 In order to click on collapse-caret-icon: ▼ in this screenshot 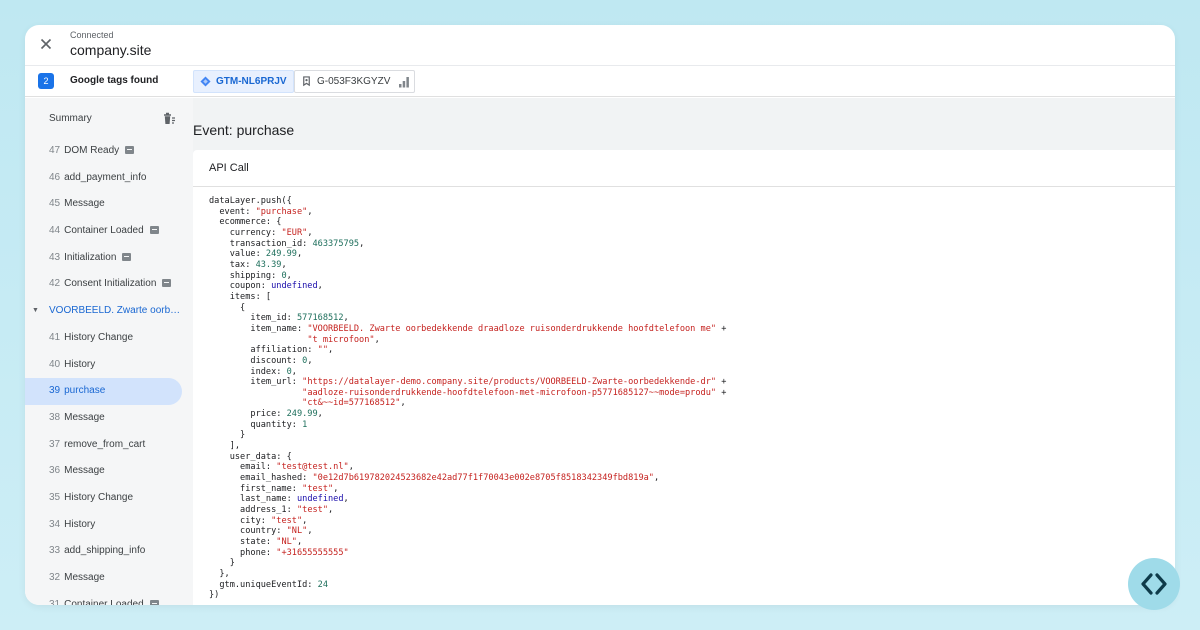, I will do `click(35, 311)`.